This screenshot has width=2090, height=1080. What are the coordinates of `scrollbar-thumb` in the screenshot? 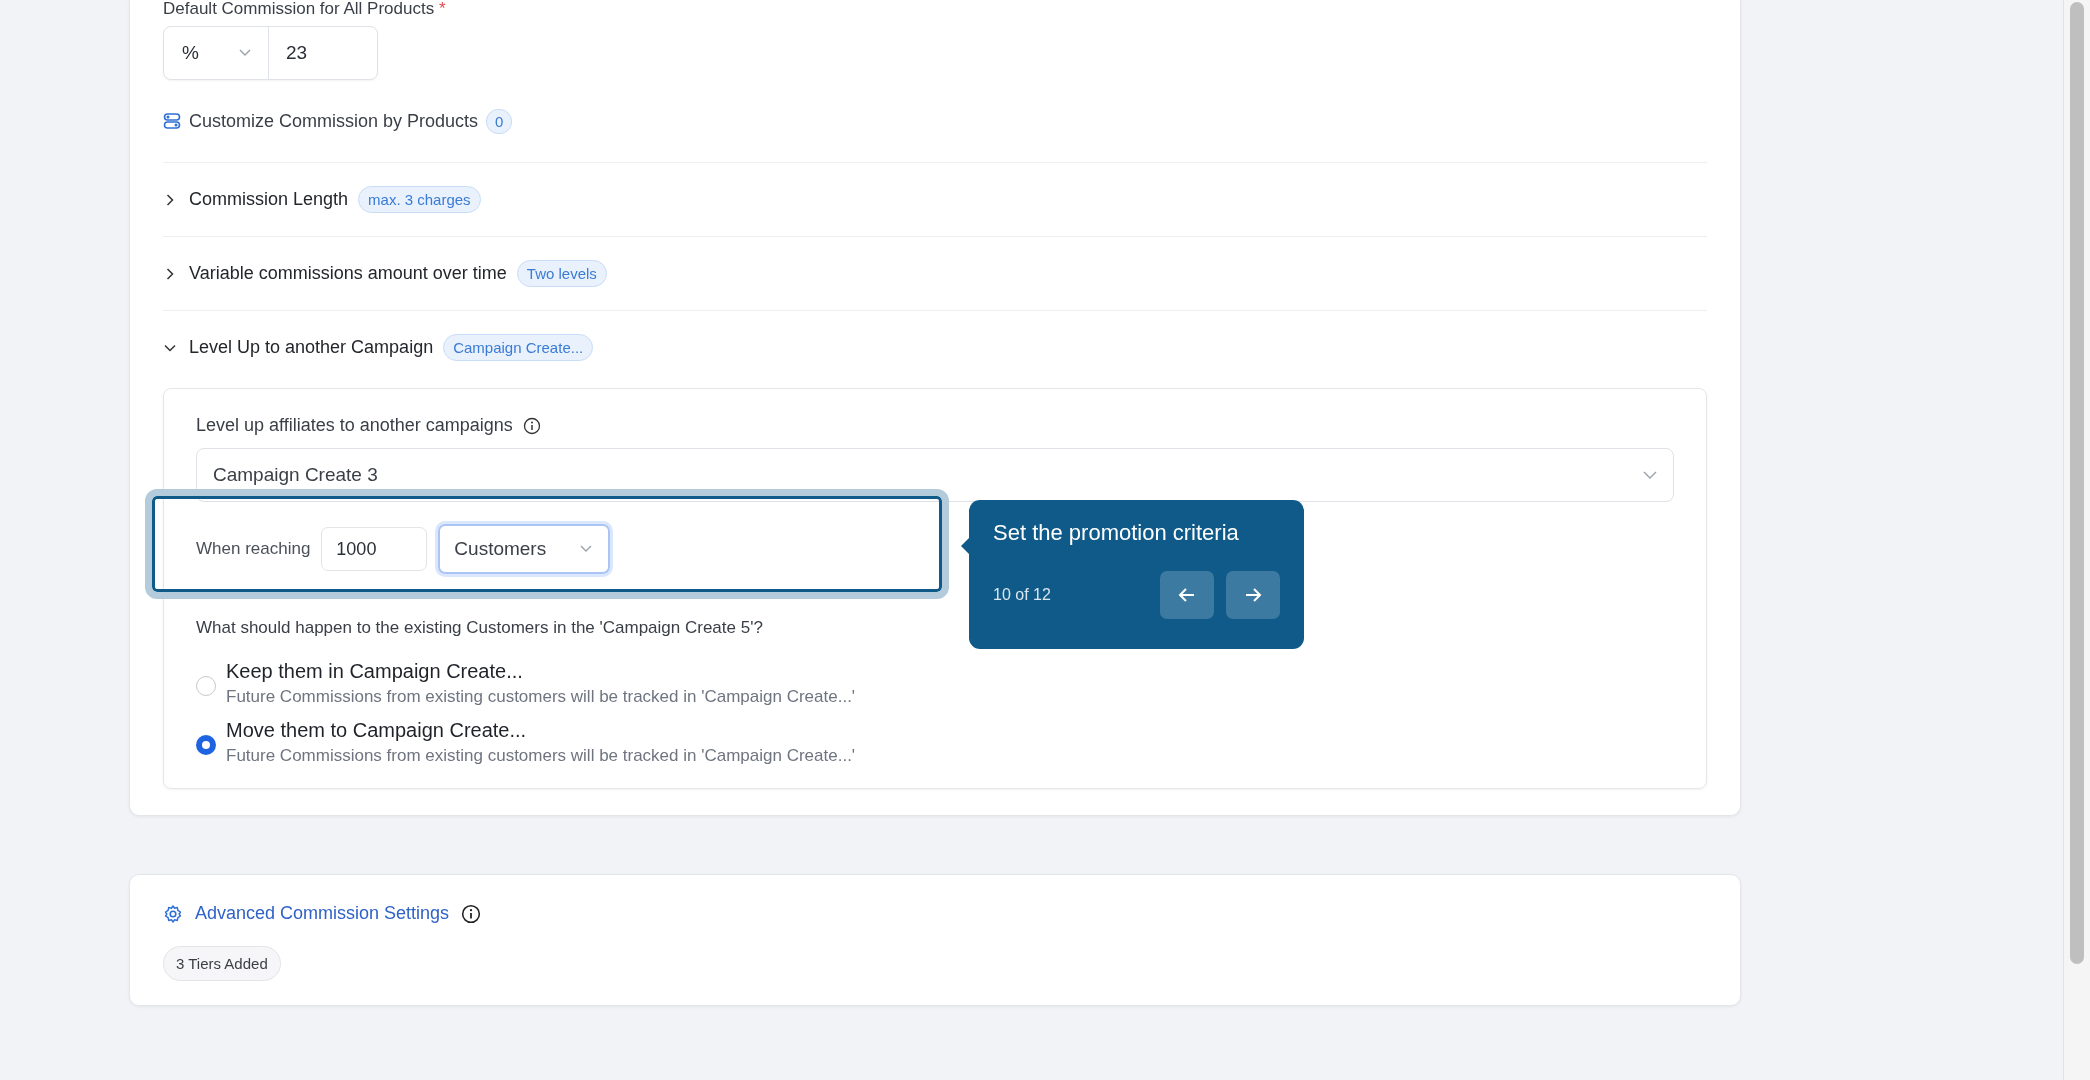 It's located at (2077, 483).